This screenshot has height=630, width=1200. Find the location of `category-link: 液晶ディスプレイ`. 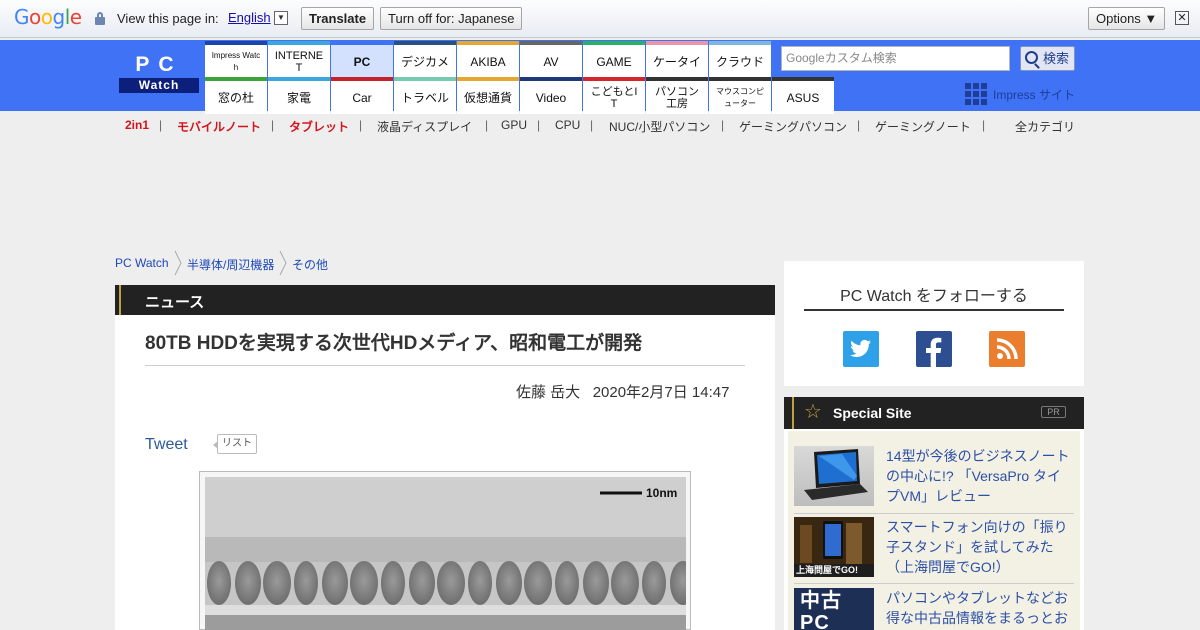

category-link: 液晶ディスプレイ is located at coordinates (424, 126).